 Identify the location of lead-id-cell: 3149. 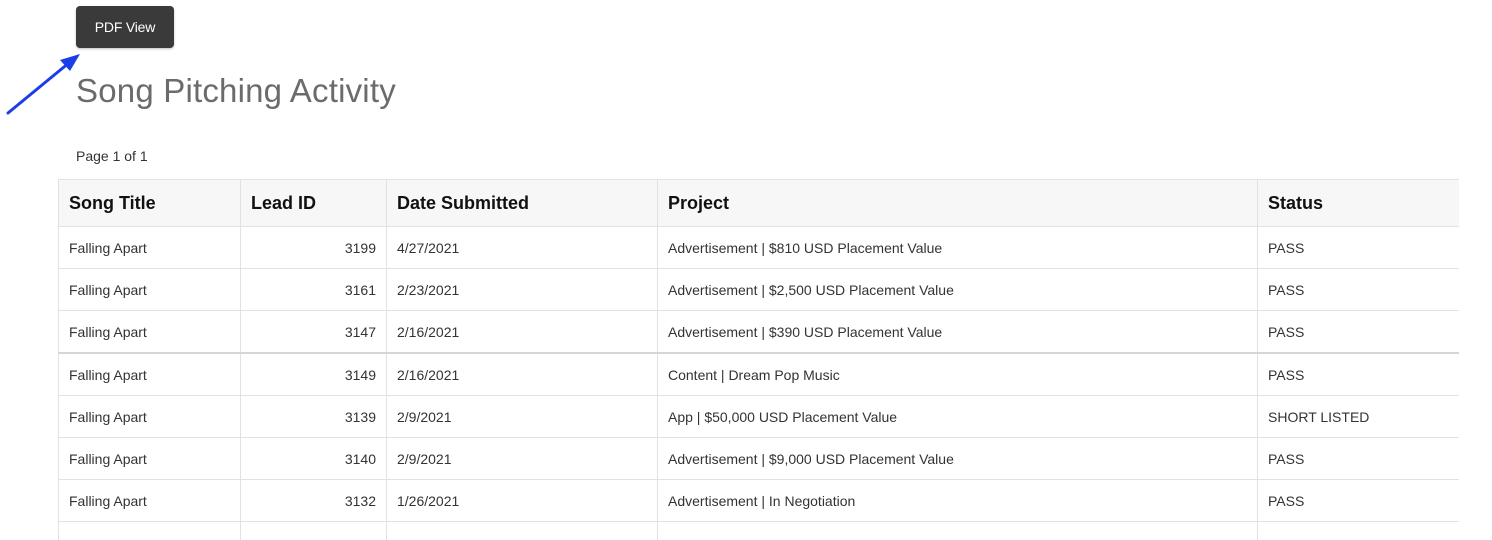
(313, 374).